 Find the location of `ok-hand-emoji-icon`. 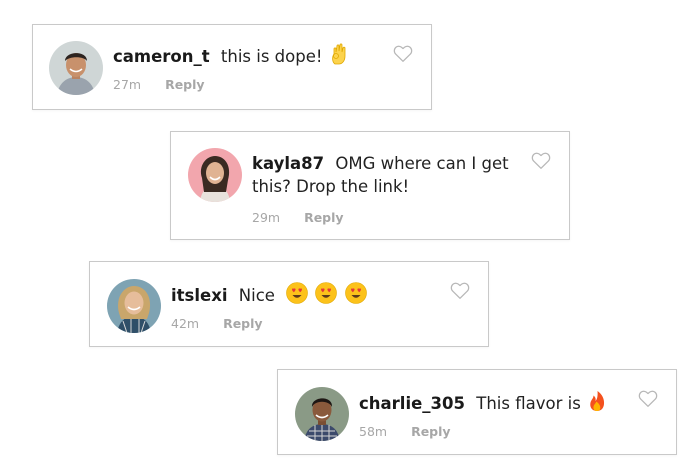

ok-hand-emoji-icon is located at coordinates (339, 57).